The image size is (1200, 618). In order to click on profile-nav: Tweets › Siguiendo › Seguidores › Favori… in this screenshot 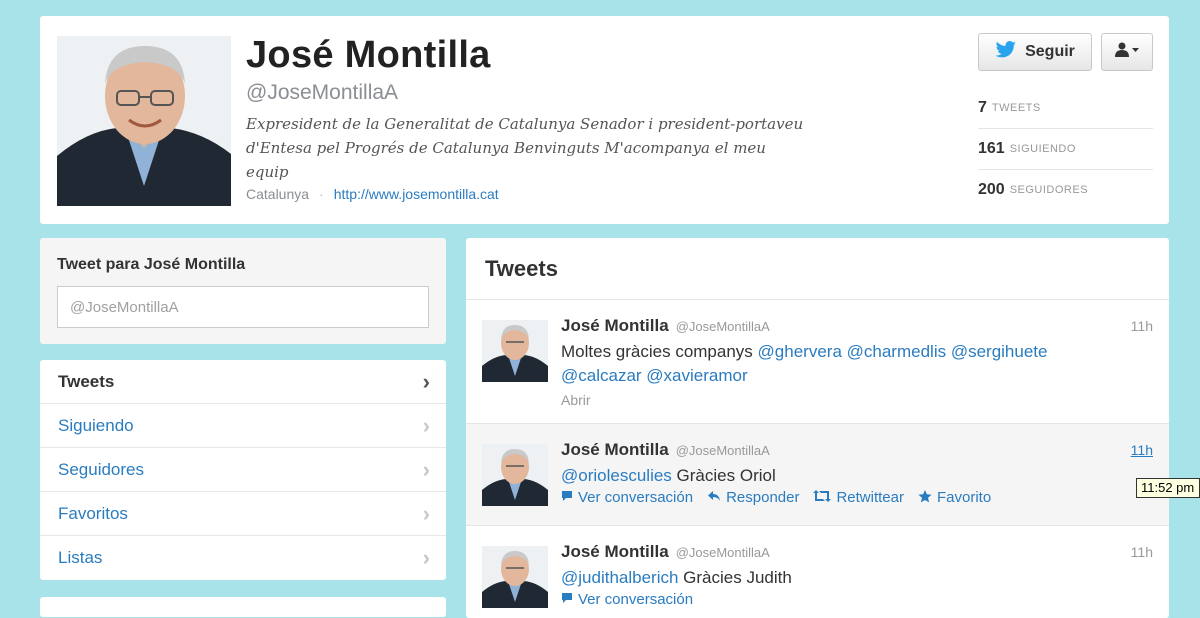, I will do `click(243, 470)`.